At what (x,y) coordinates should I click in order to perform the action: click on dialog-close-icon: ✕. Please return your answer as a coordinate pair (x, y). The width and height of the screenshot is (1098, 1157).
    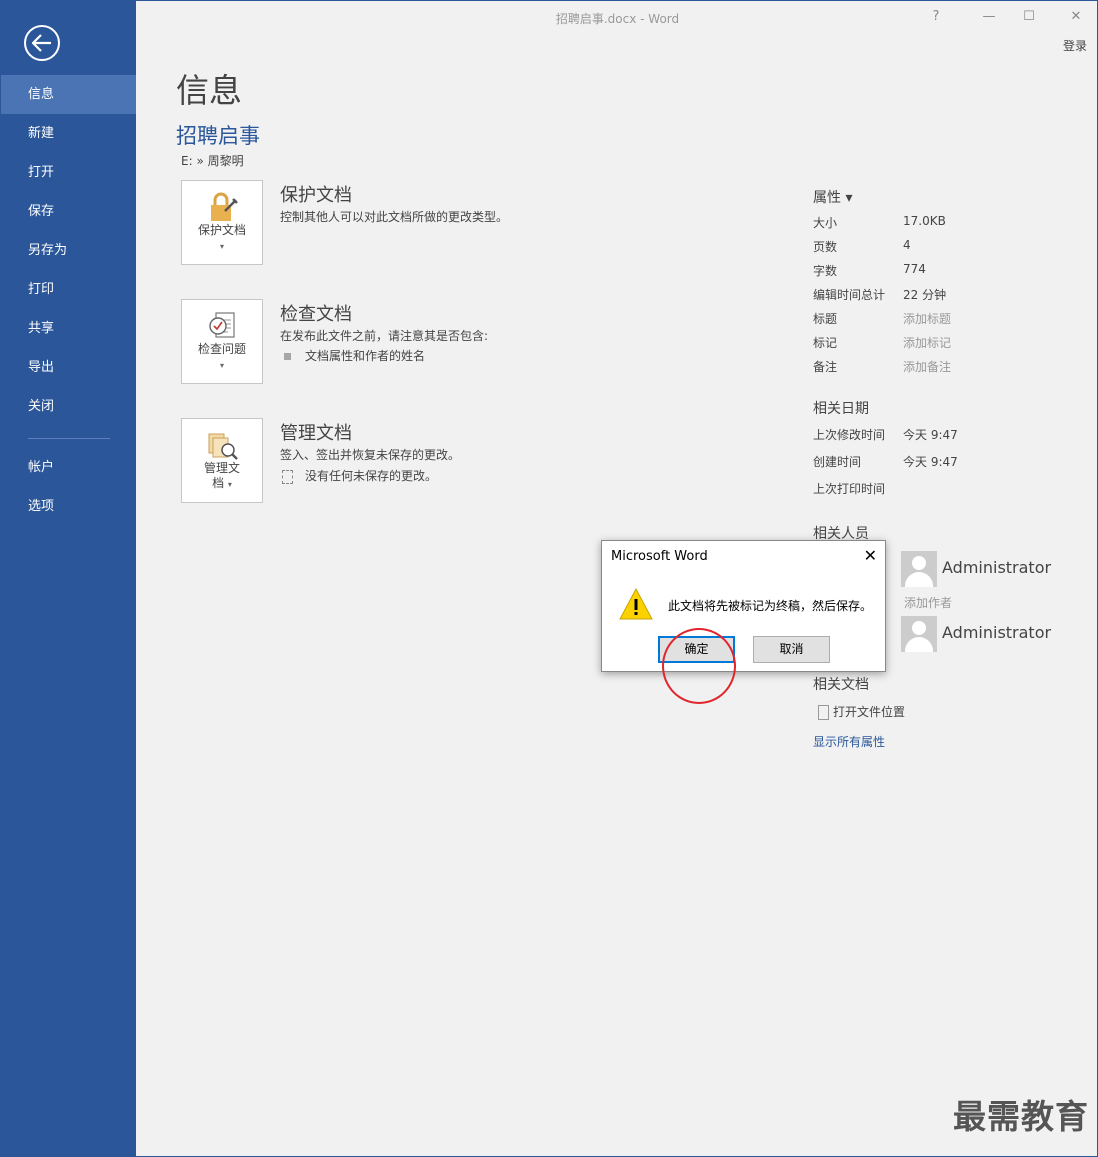
    Looking at the image, I should click on (870, 555).